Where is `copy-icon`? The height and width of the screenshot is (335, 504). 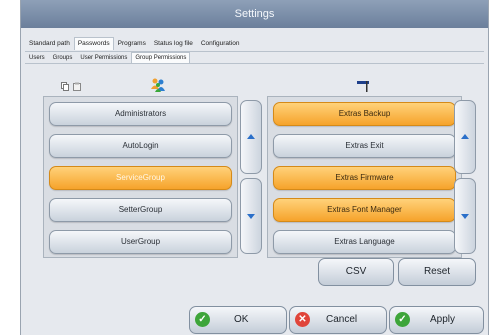 copy-icon is located at coordinates (65, 86).